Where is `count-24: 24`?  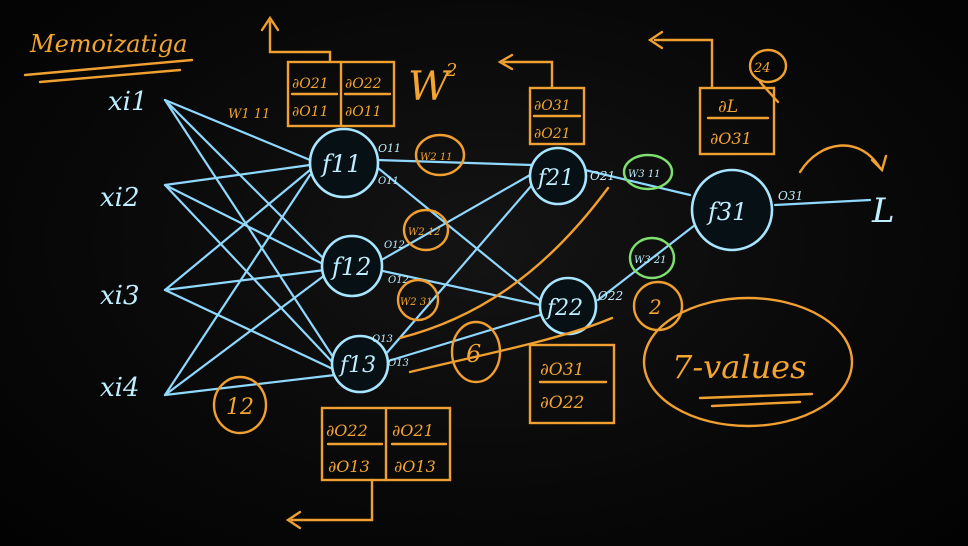 count-24: 24 is located at coordinates (762, 68).